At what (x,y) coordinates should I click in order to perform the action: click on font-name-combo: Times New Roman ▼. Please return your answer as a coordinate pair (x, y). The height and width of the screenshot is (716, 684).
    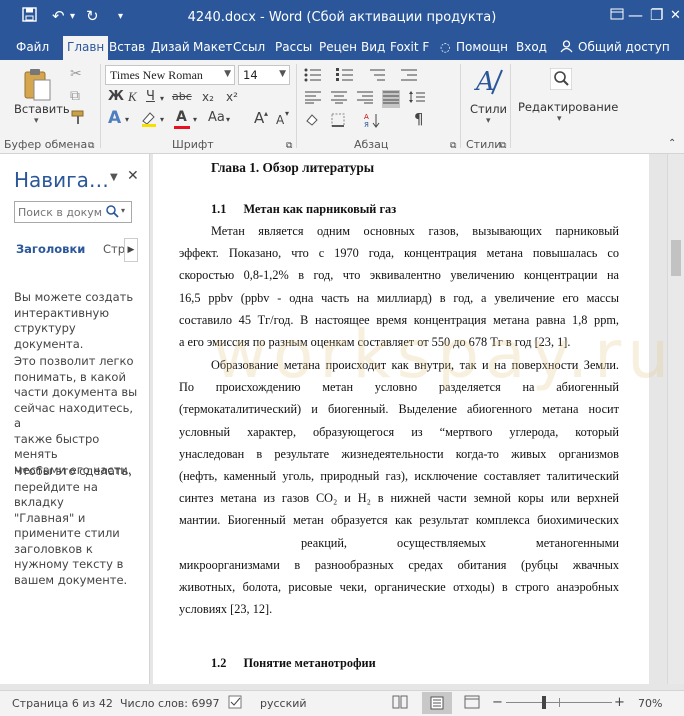
    Looking at the image, I should click on (170, 75).